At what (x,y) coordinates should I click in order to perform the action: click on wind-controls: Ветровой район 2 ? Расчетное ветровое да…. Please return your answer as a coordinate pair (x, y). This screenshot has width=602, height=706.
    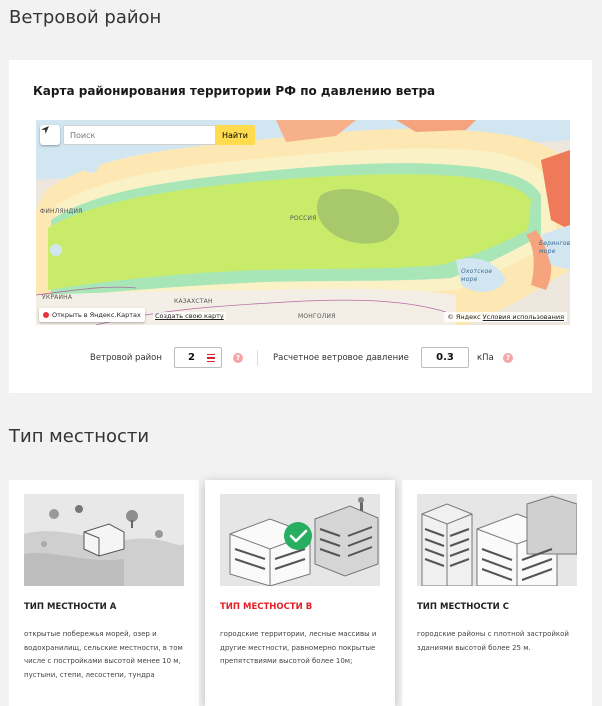
    Looking at the image, I should click on (300, 359).